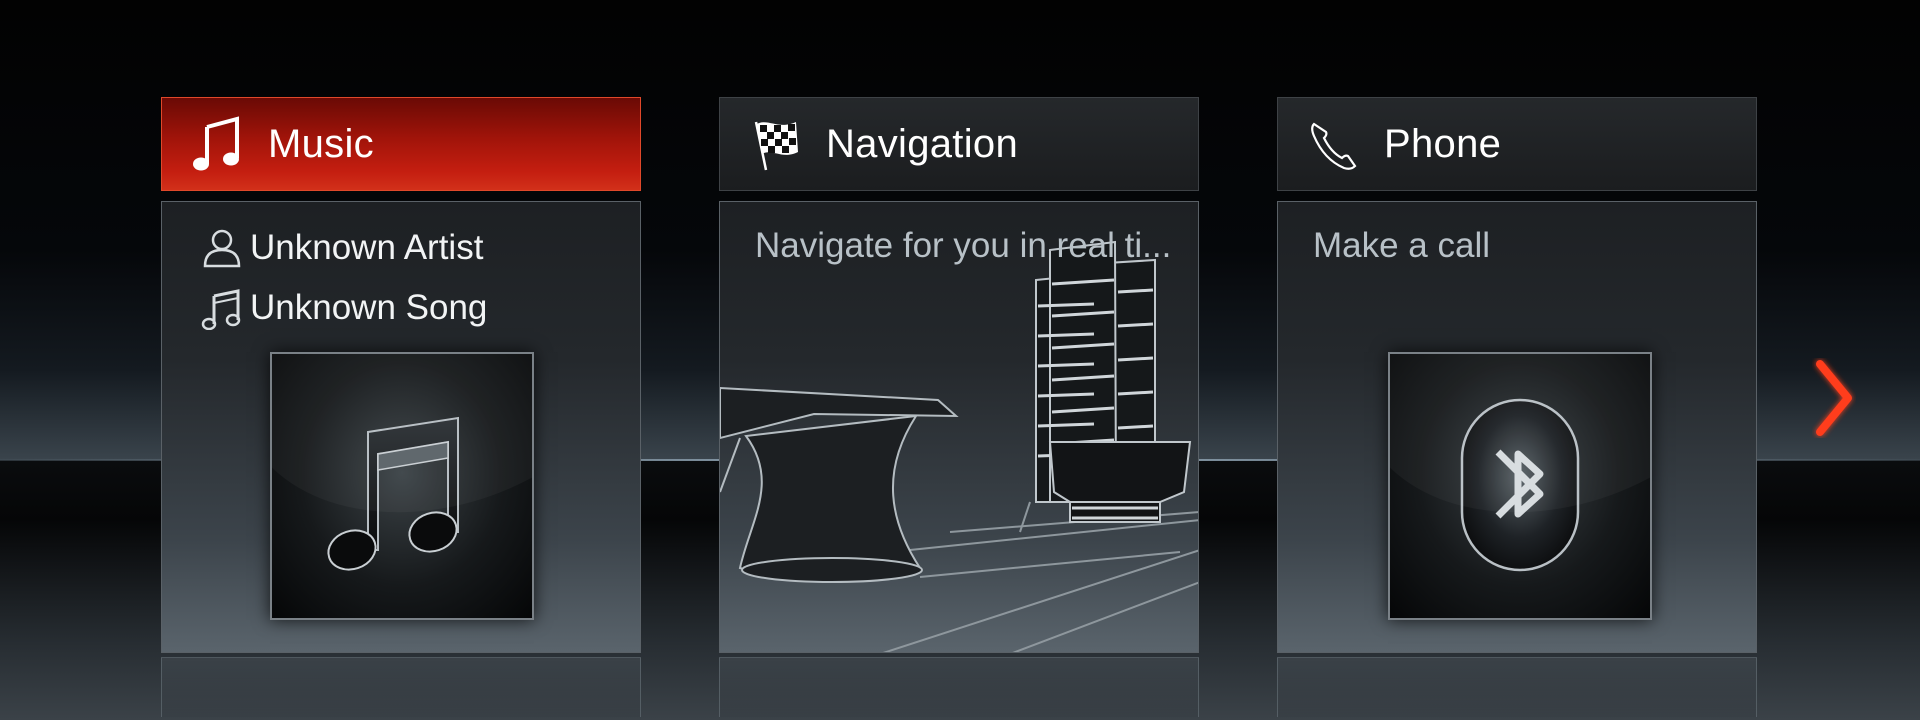 The image size is (1920, 720). I want to click on phone-card-header: Phone, so click(1517, 144).